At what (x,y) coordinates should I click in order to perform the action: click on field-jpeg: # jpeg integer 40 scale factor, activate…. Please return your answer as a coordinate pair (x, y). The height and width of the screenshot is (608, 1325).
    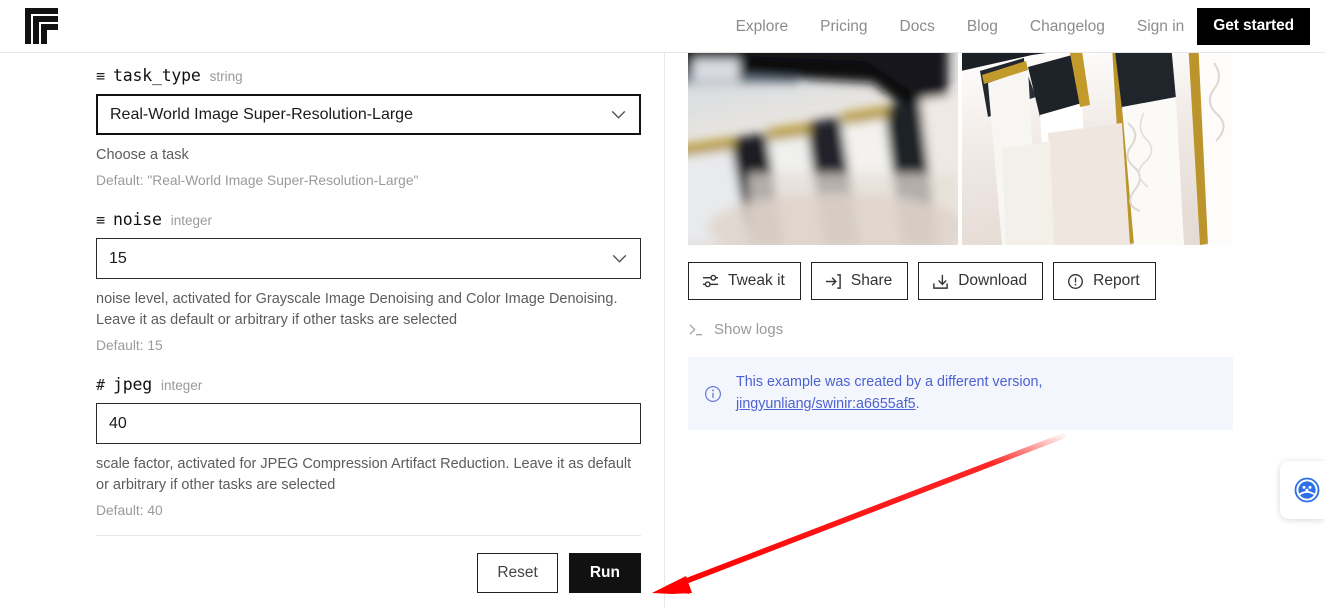
    Looking at the image, I should click on (368, 446).